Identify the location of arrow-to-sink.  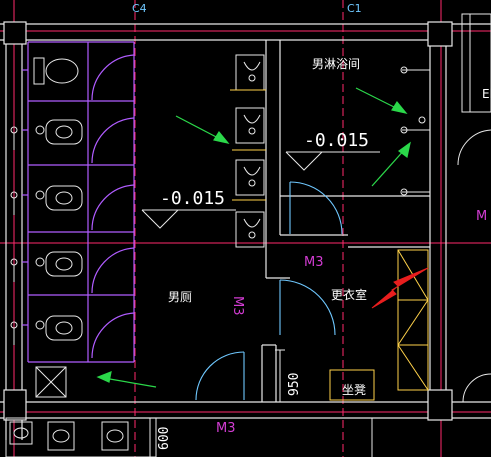
(126, 379).